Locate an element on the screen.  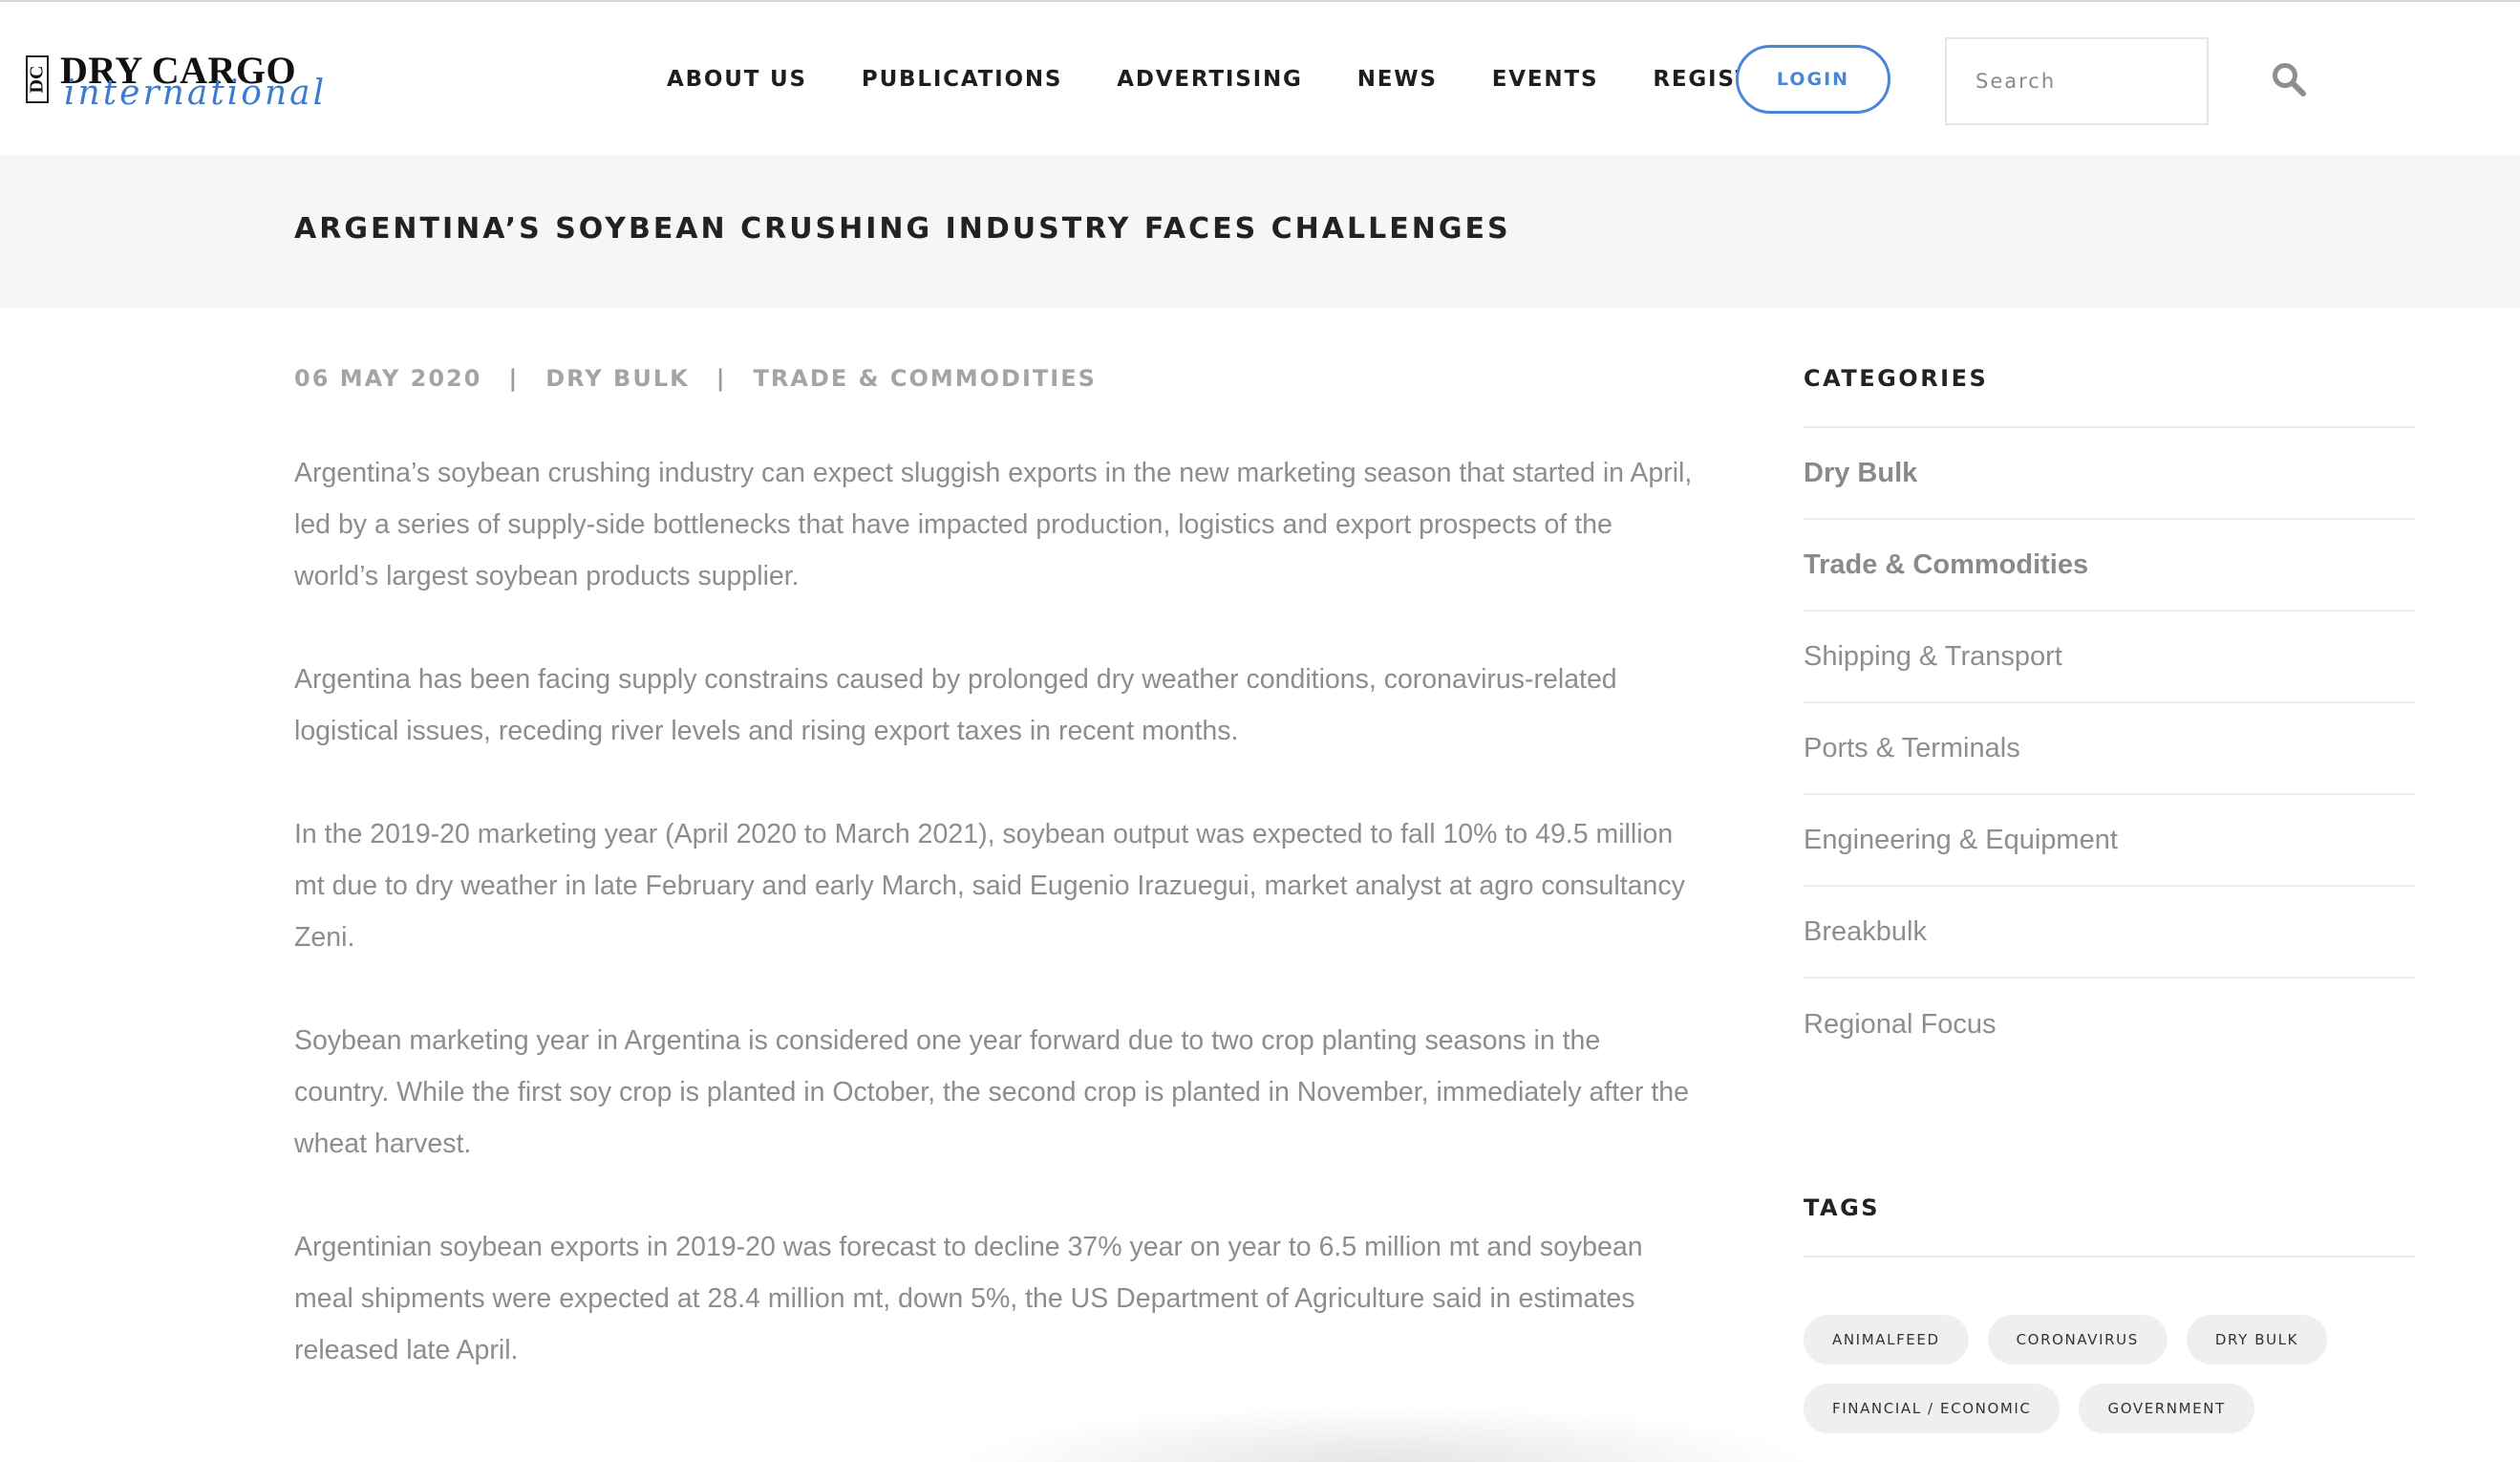
search-icon is located at coordinates (2289, 79).